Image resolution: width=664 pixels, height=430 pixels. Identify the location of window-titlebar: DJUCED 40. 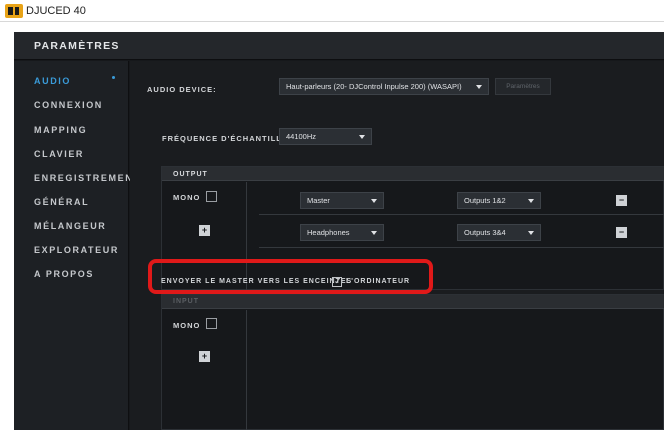
(332, 11).